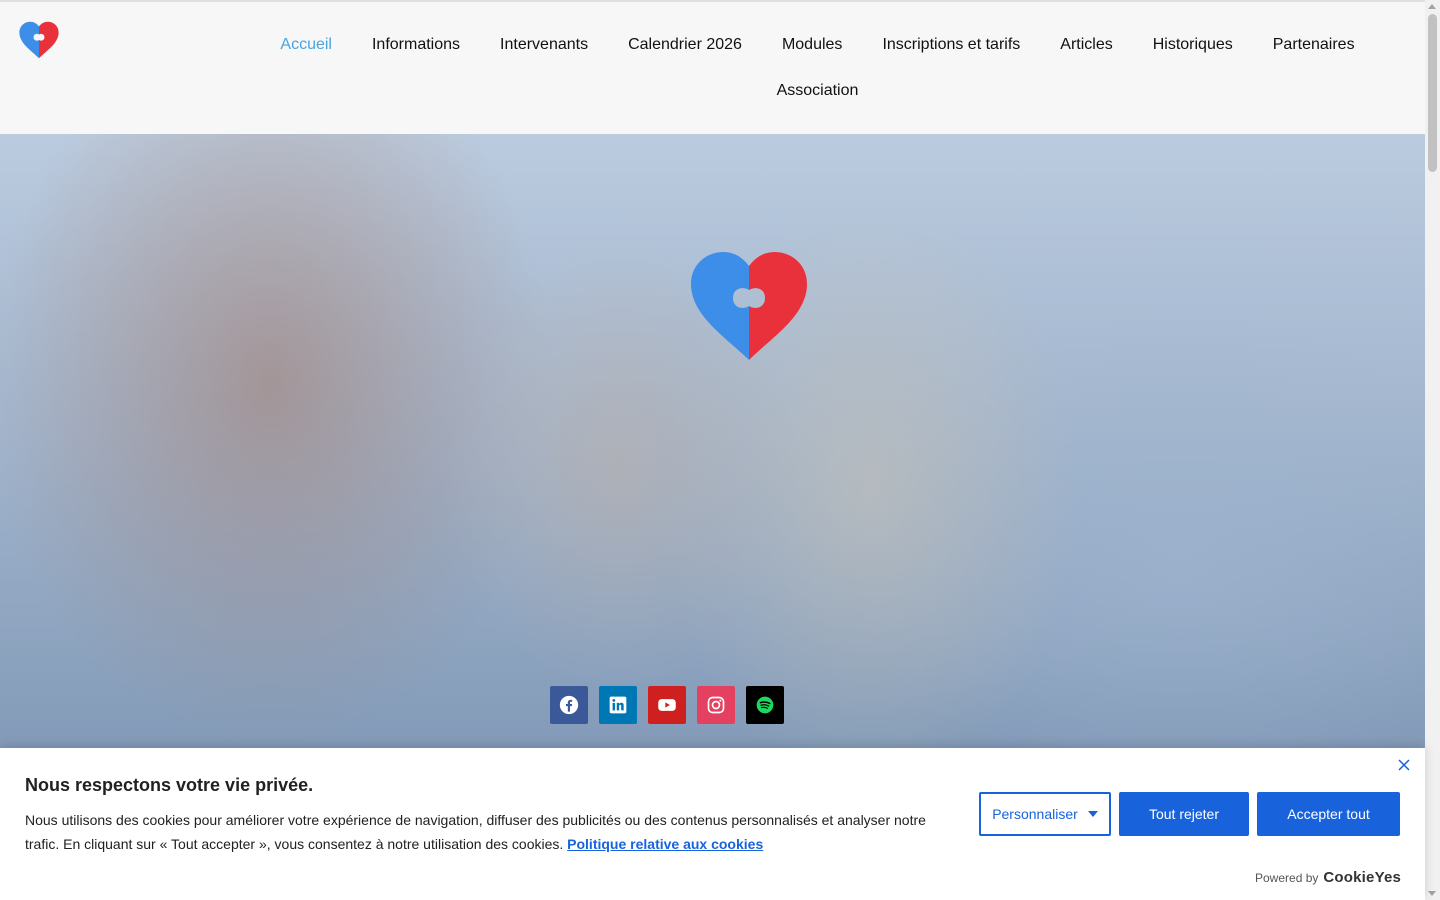  Describe the element at coordinates (765, 705) in the screenshot. I see `spotify-icon` at that location.